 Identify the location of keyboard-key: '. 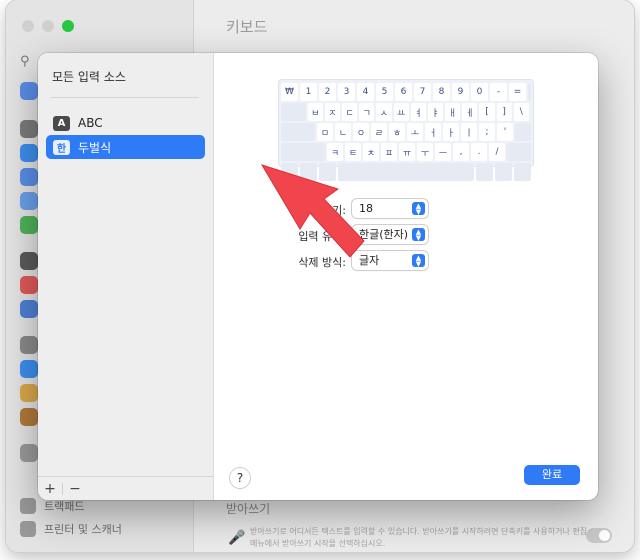
(505, 132).